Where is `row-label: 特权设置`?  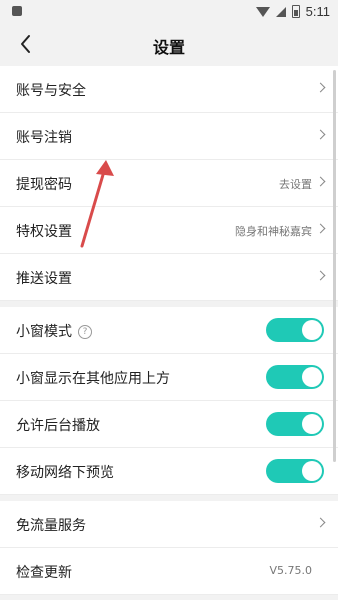 row-label: 特权设置 is located at coordinates (44, 232).